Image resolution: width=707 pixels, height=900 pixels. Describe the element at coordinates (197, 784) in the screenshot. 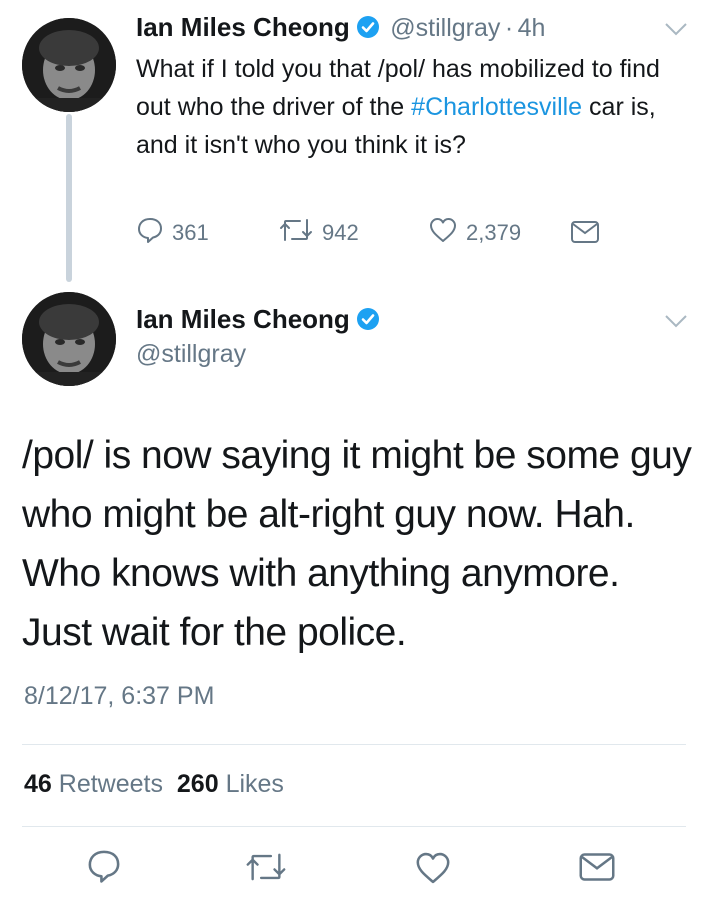

I see `like-total: 260` at that location.